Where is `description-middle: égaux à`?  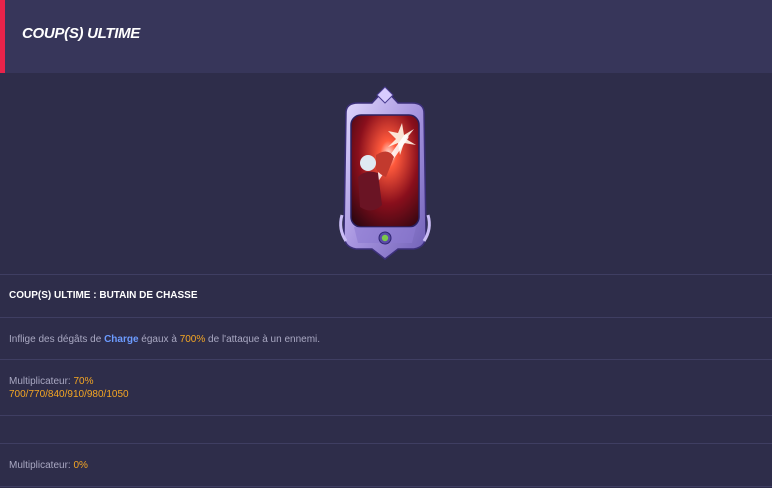 description-middle: égaux à is located at coordinates (159, 339).